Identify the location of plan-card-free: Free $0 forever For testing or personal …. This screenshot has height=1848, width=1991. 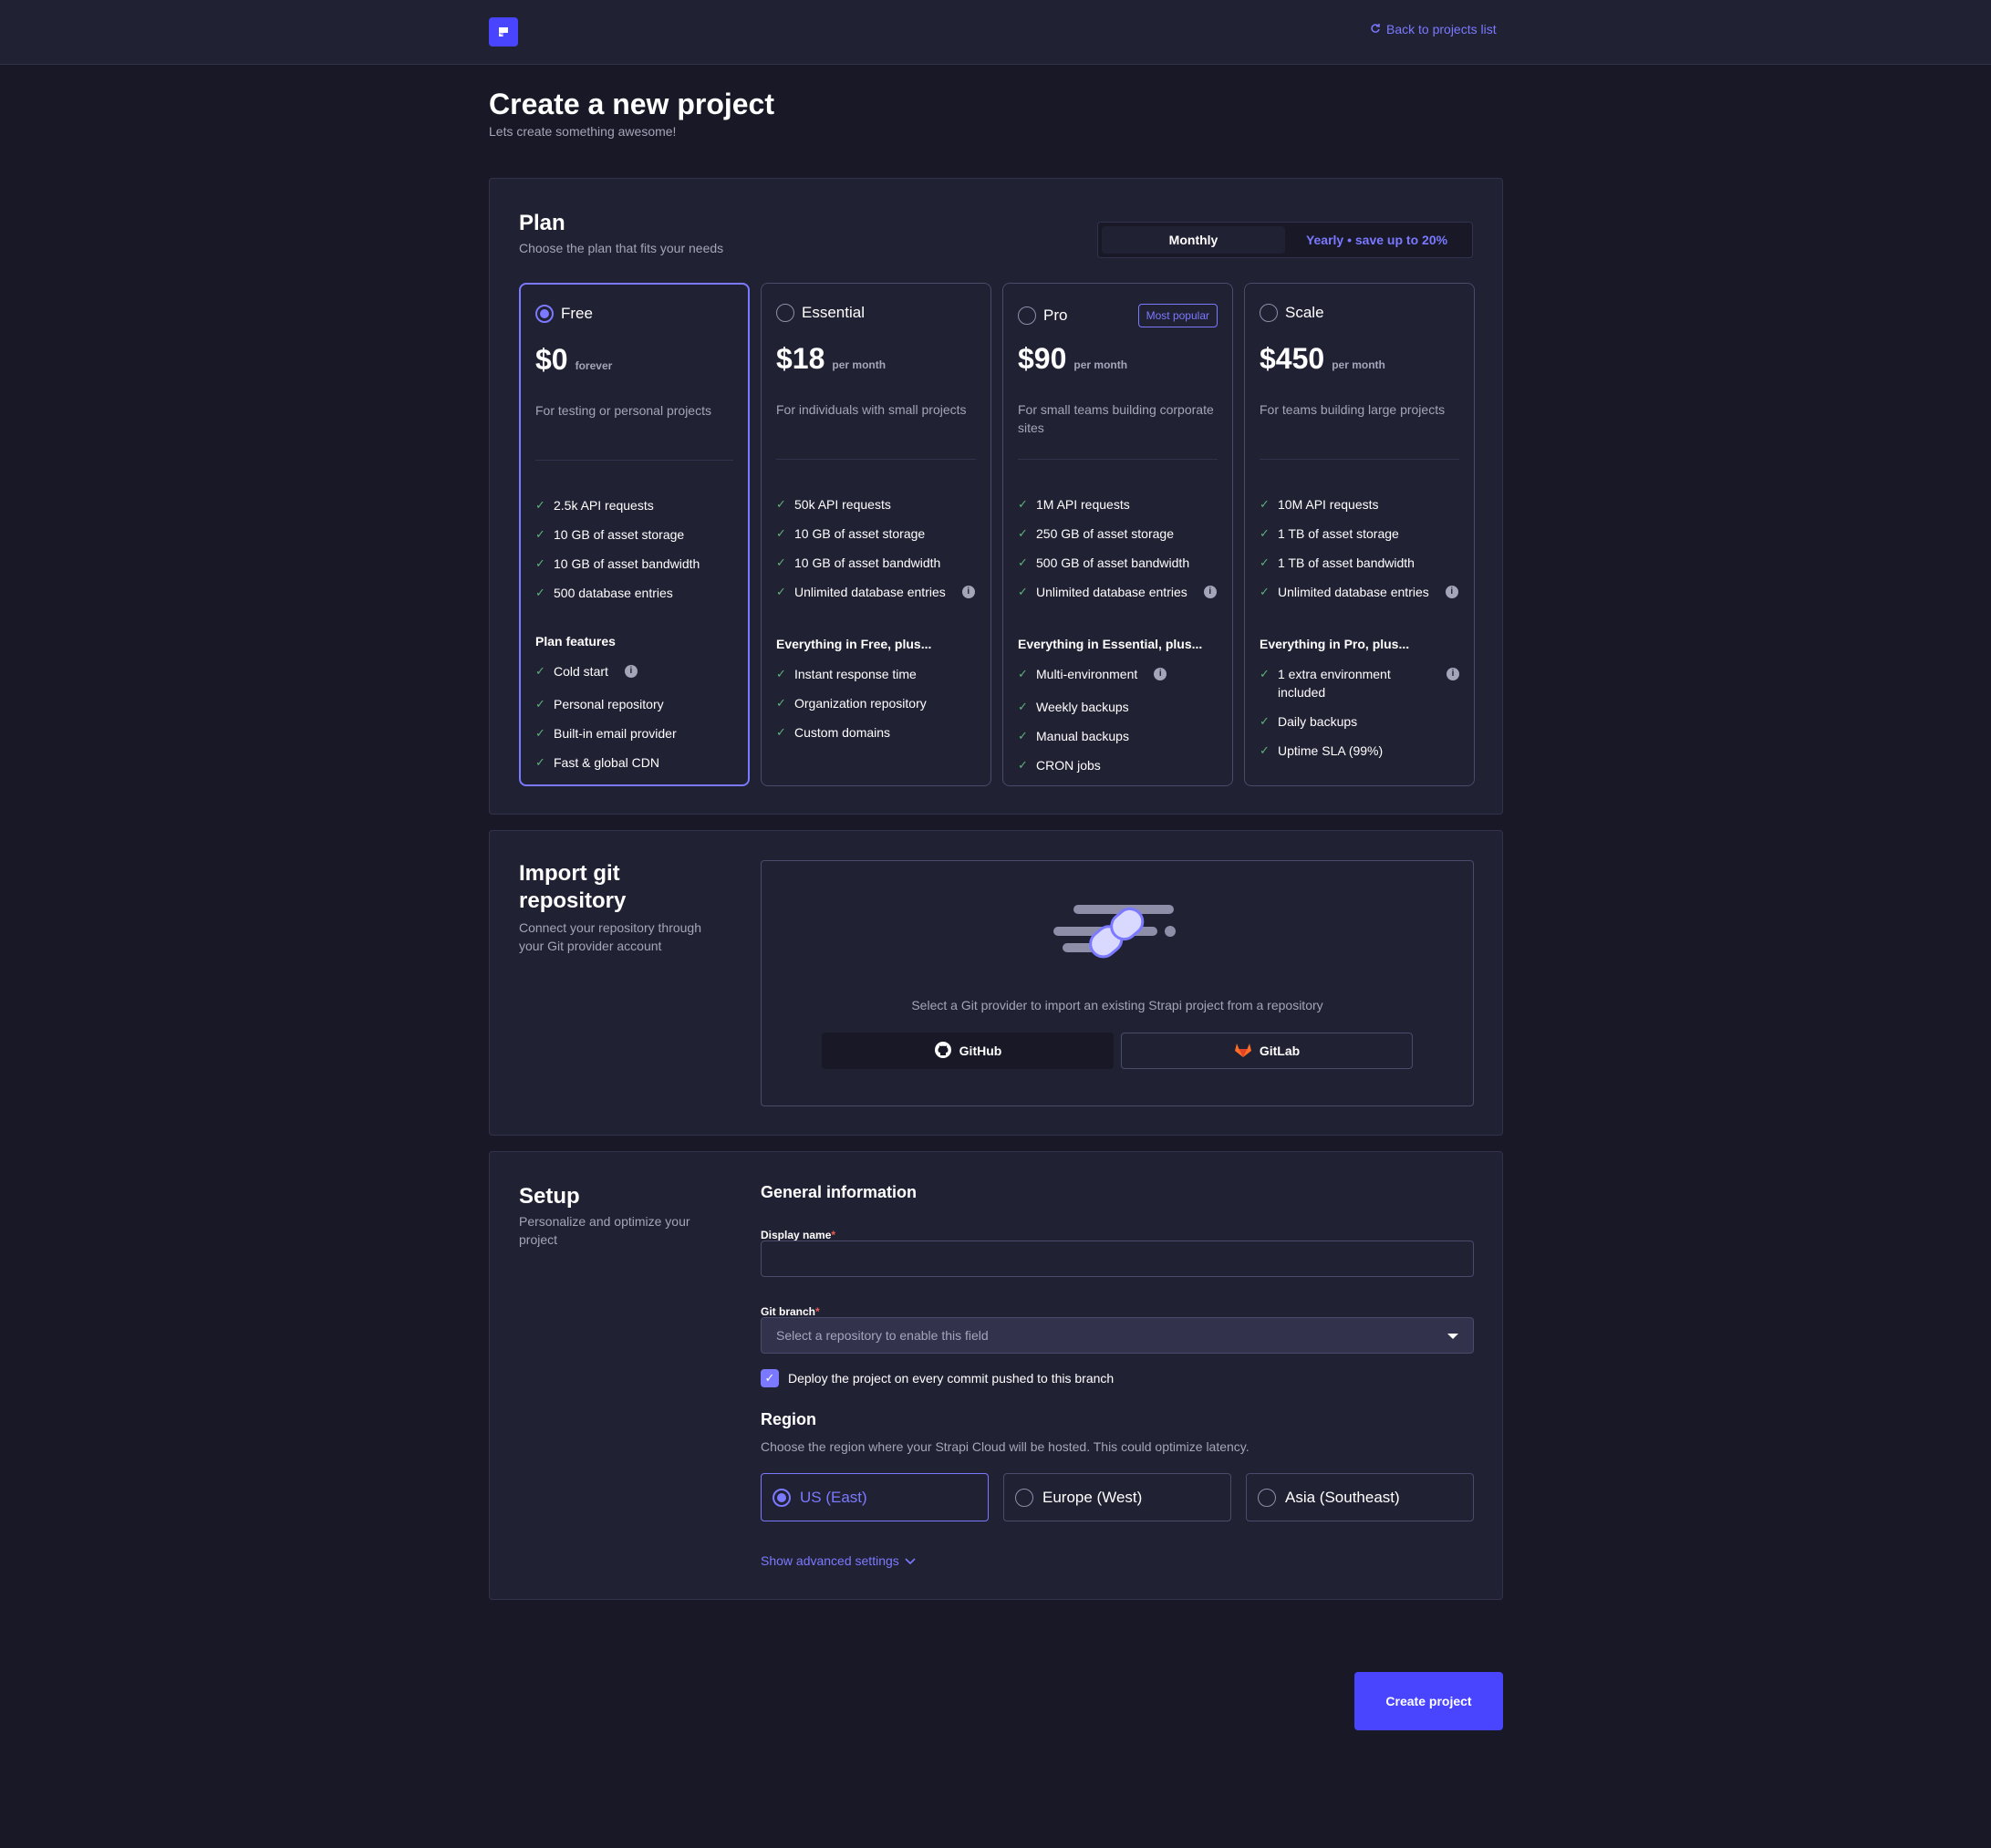
(634, 534).